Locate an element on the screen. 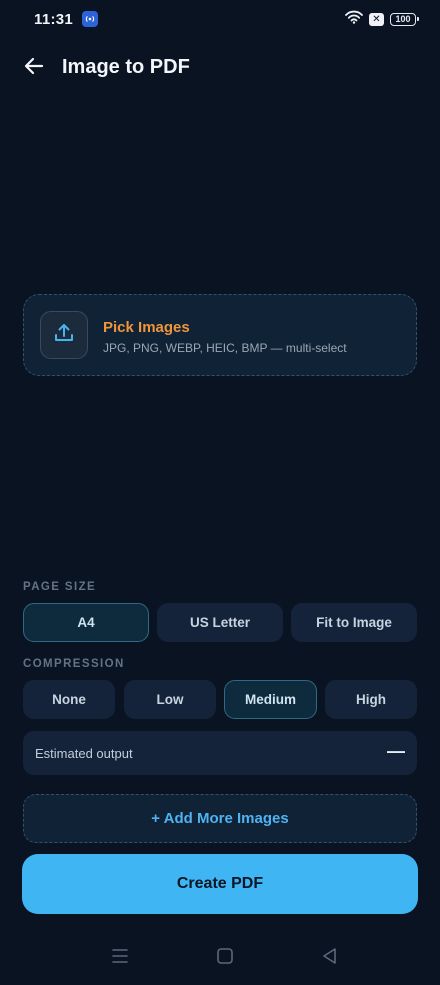 This screenshot has height=985, width=440. add-more-images-button: + Add More Images is located at coordinates (220, 818).